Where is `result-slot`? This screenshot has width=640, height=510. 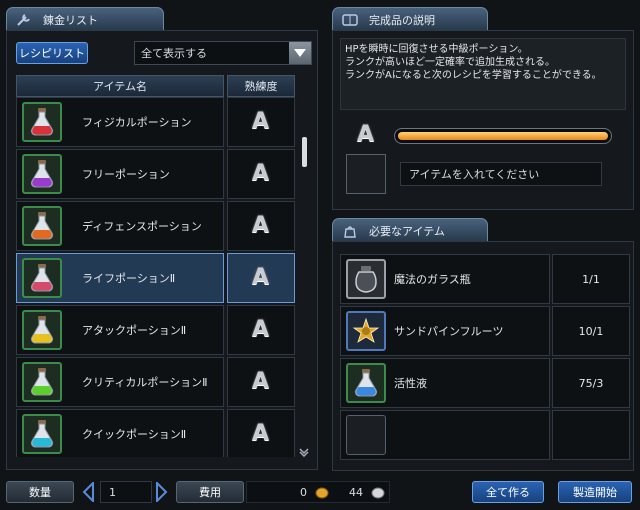
result-slot is located at coordinates (366, 174).